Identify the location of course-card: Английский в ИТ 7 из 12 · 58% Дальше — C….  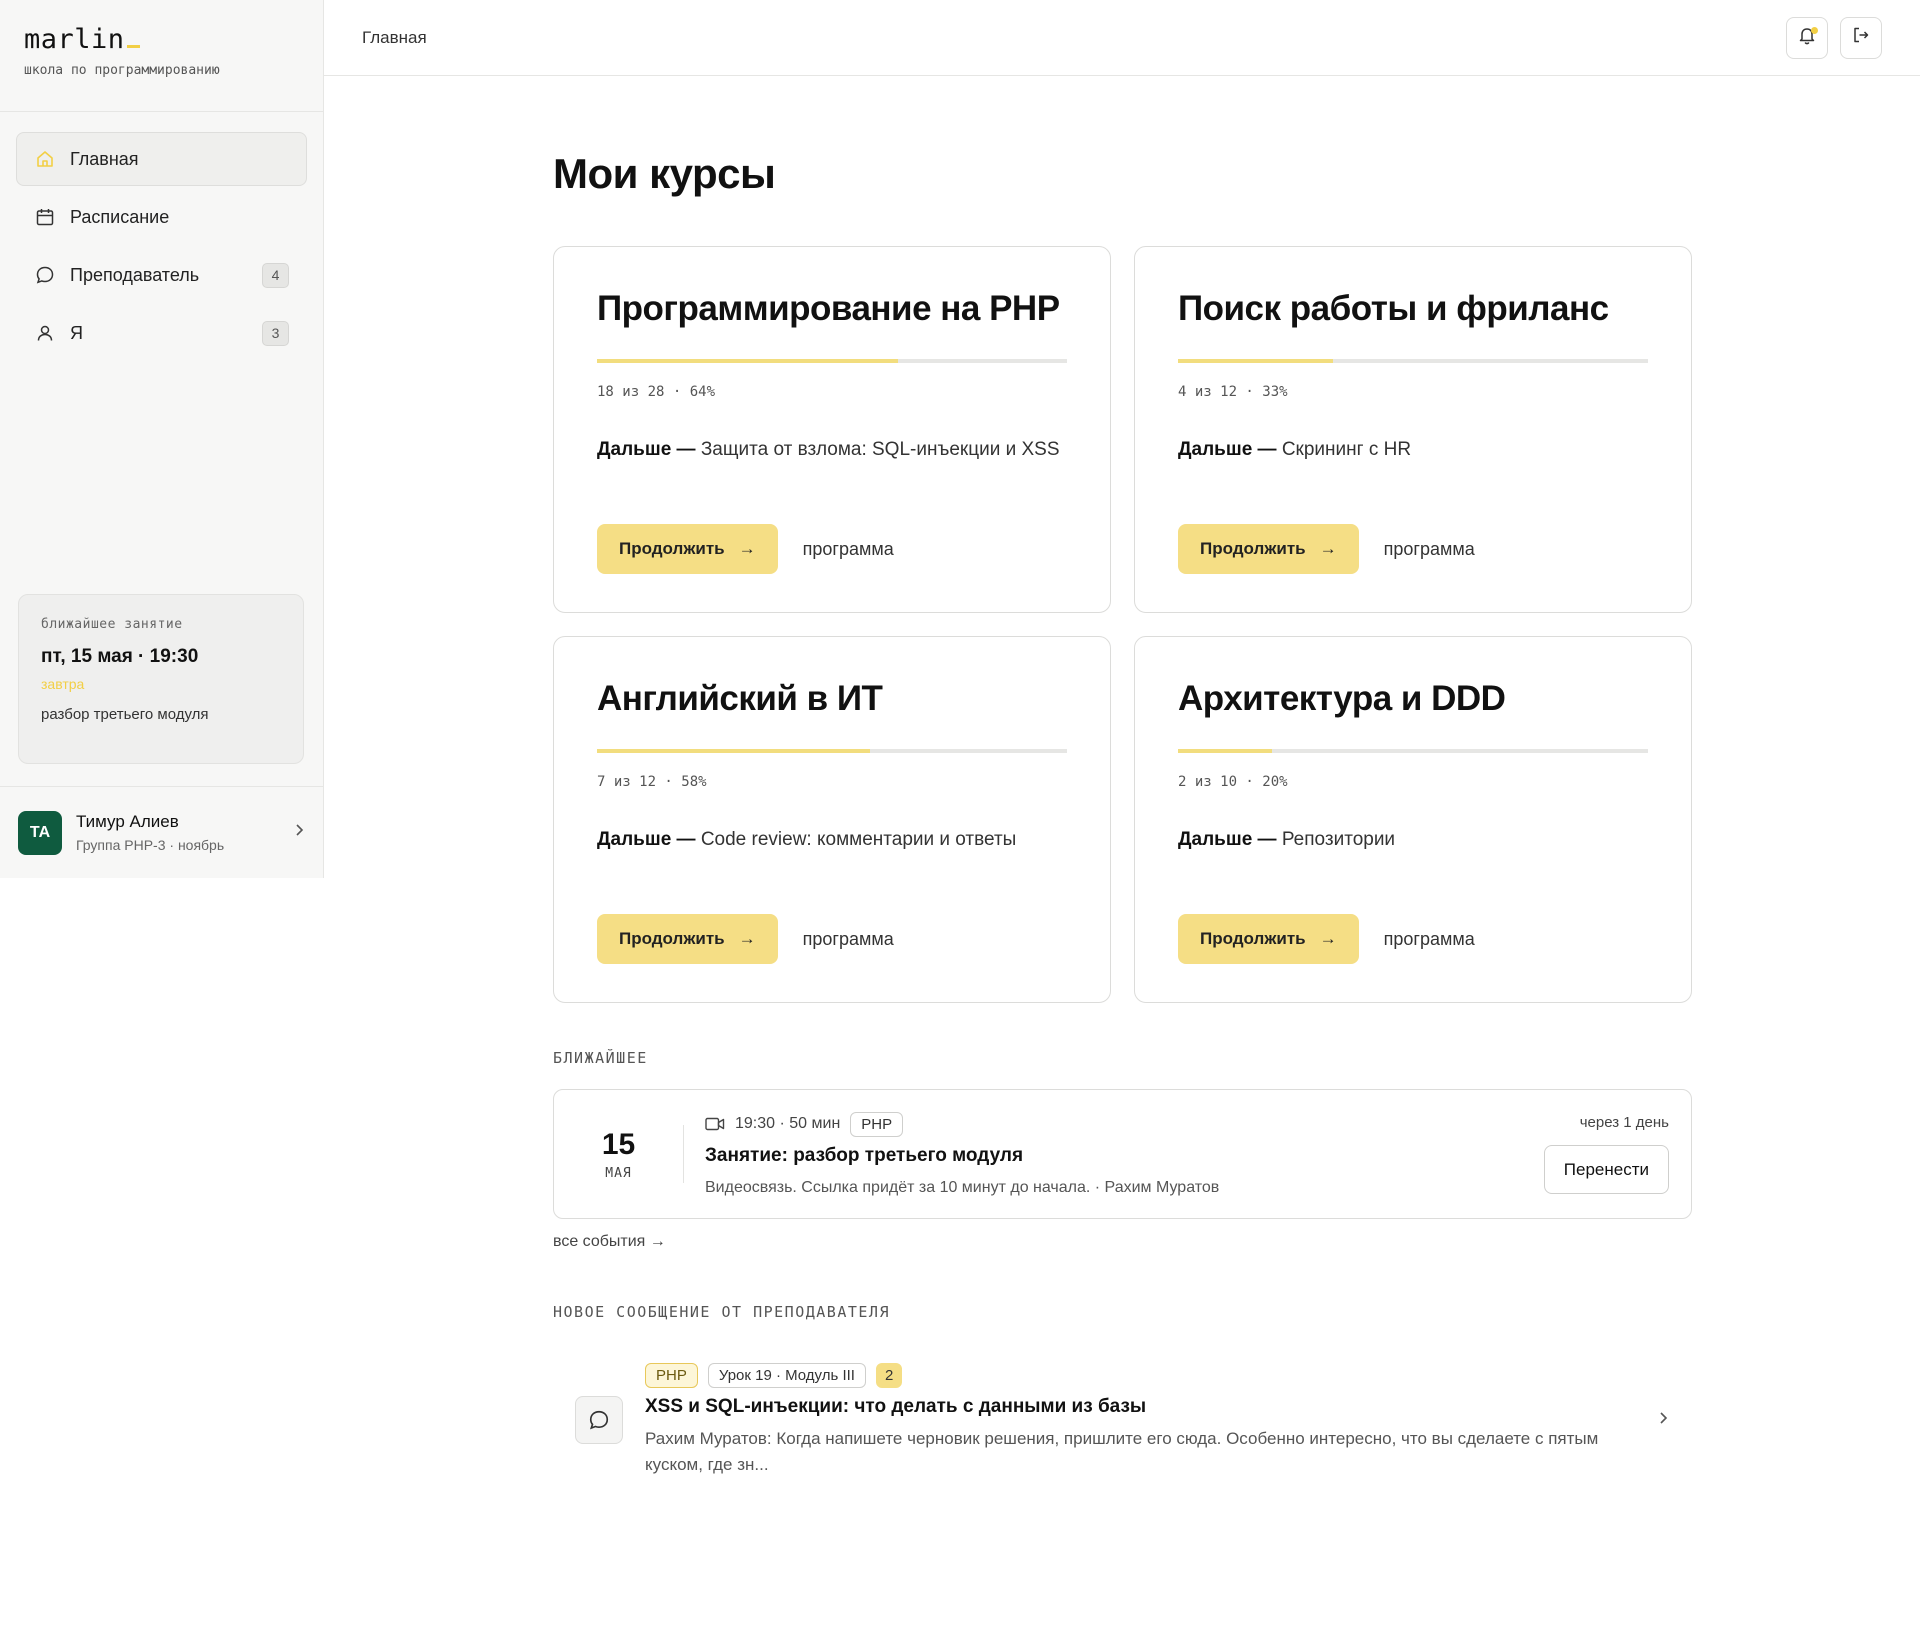
(832, 819).